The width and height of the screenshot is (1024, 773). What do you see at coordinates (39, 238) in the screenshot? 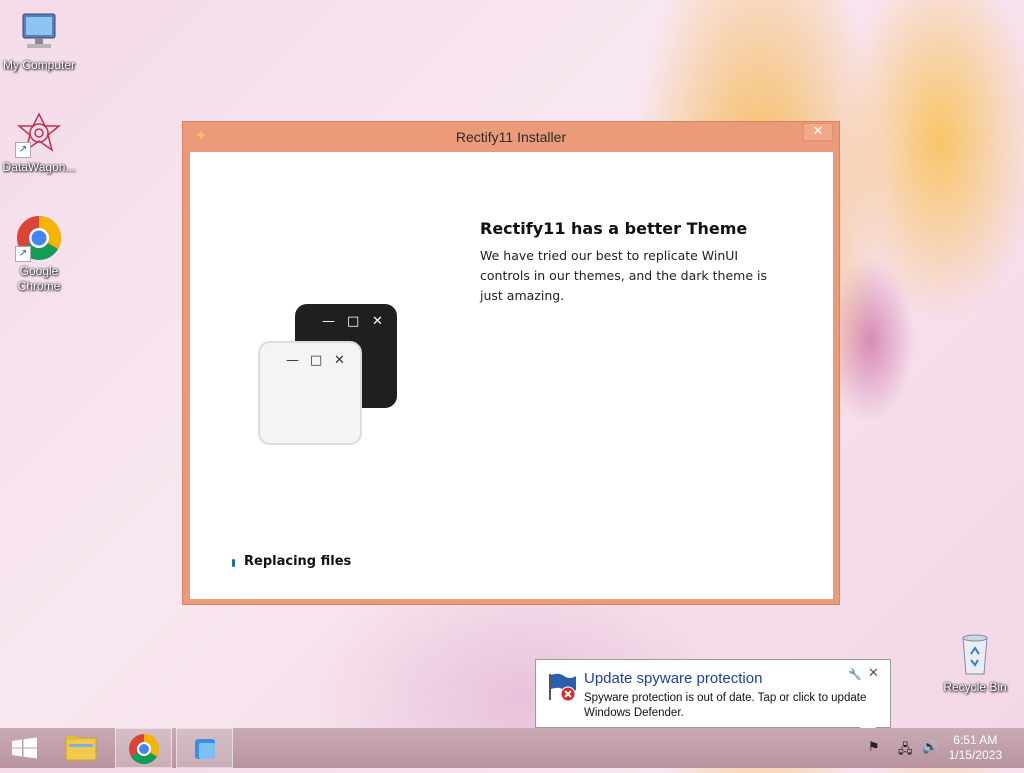
I see `chrome-icon: ↗` at bounding box center [39, 238].